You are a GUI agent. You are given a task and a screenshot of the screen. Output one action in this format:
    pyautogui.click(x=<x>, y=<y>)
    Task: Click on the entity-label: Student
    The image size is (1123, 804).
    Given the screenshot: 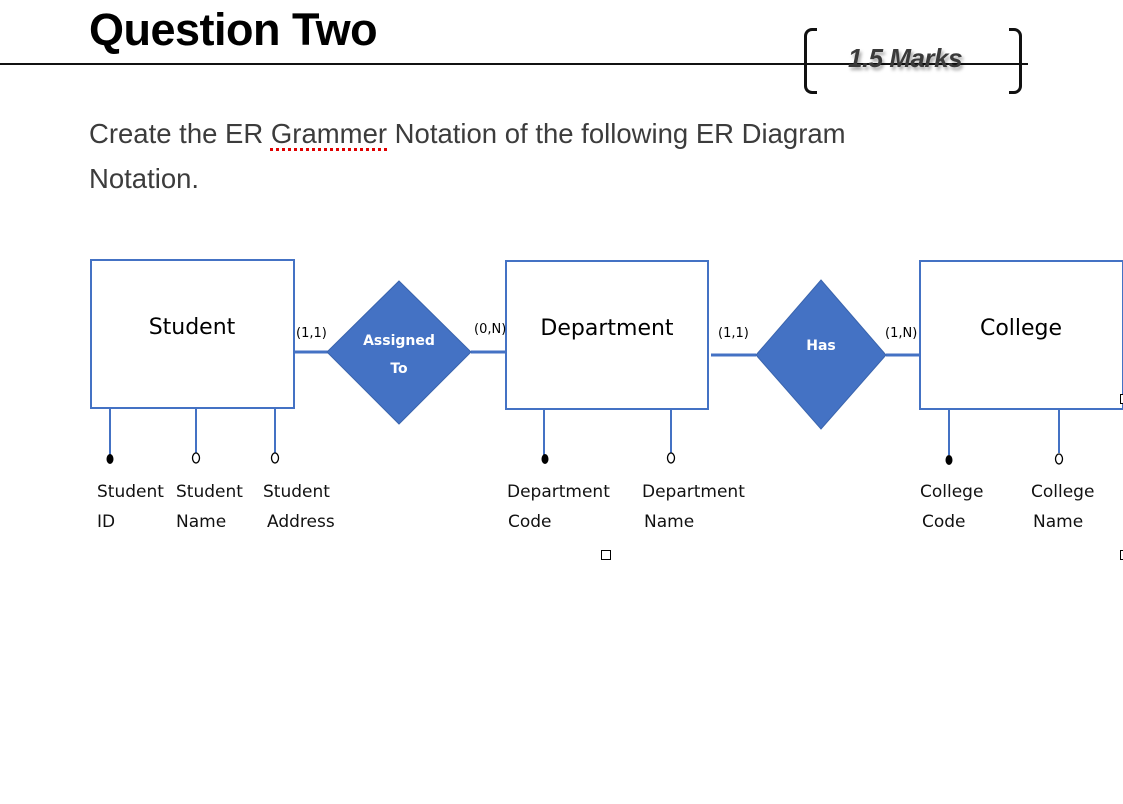 What is the action you would take?
    pyautogui.click(x=192, y=327)
    